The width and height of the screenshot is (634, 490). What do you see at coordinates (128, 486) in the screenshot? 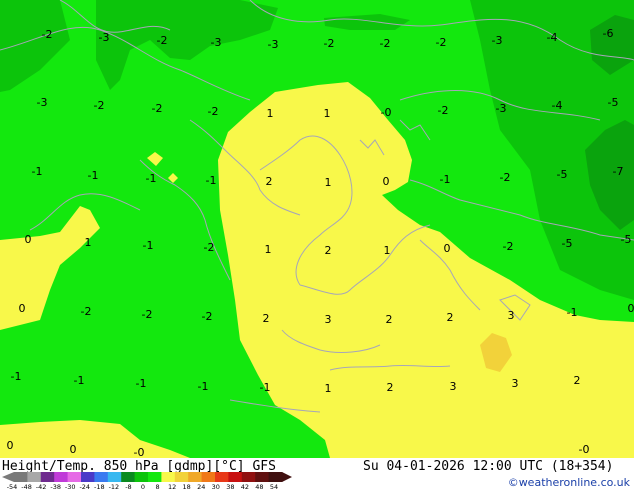
I see `colorbar-tick-label: -8` at bounding box center [128, 486].